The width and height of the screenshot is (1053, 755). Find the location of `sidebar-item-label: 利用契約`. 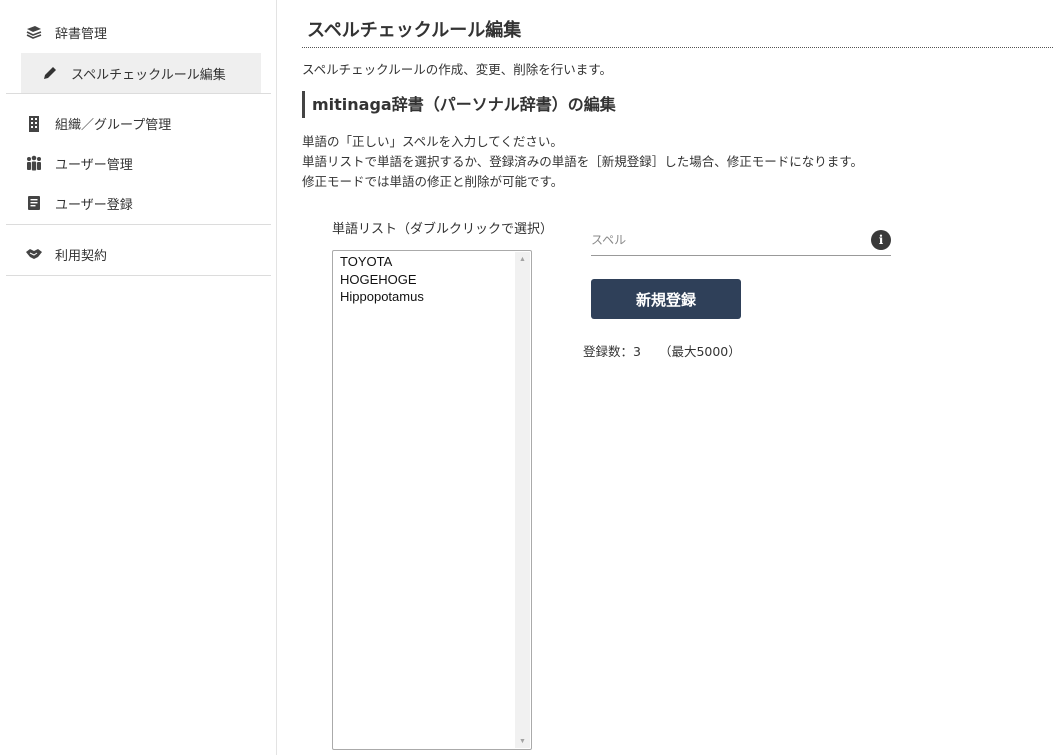

sidebar-item-label: 利用契約 is located at coordinates (81, 256).